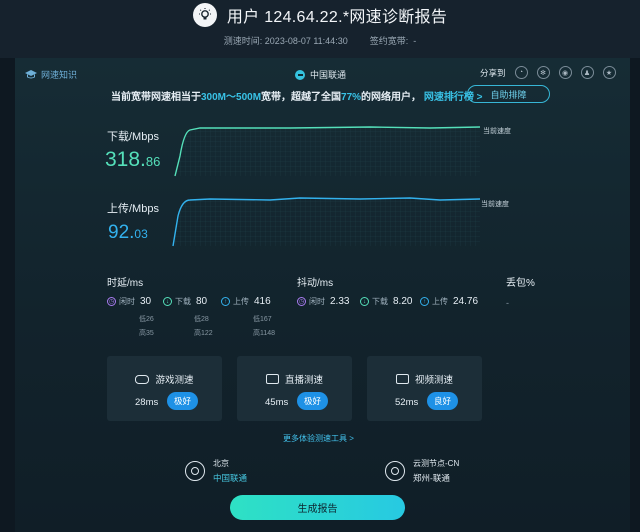  Describe the element at coordinates (315, 283) in the screenshot. I see `jitter-title: 抖动/ms` at that location.